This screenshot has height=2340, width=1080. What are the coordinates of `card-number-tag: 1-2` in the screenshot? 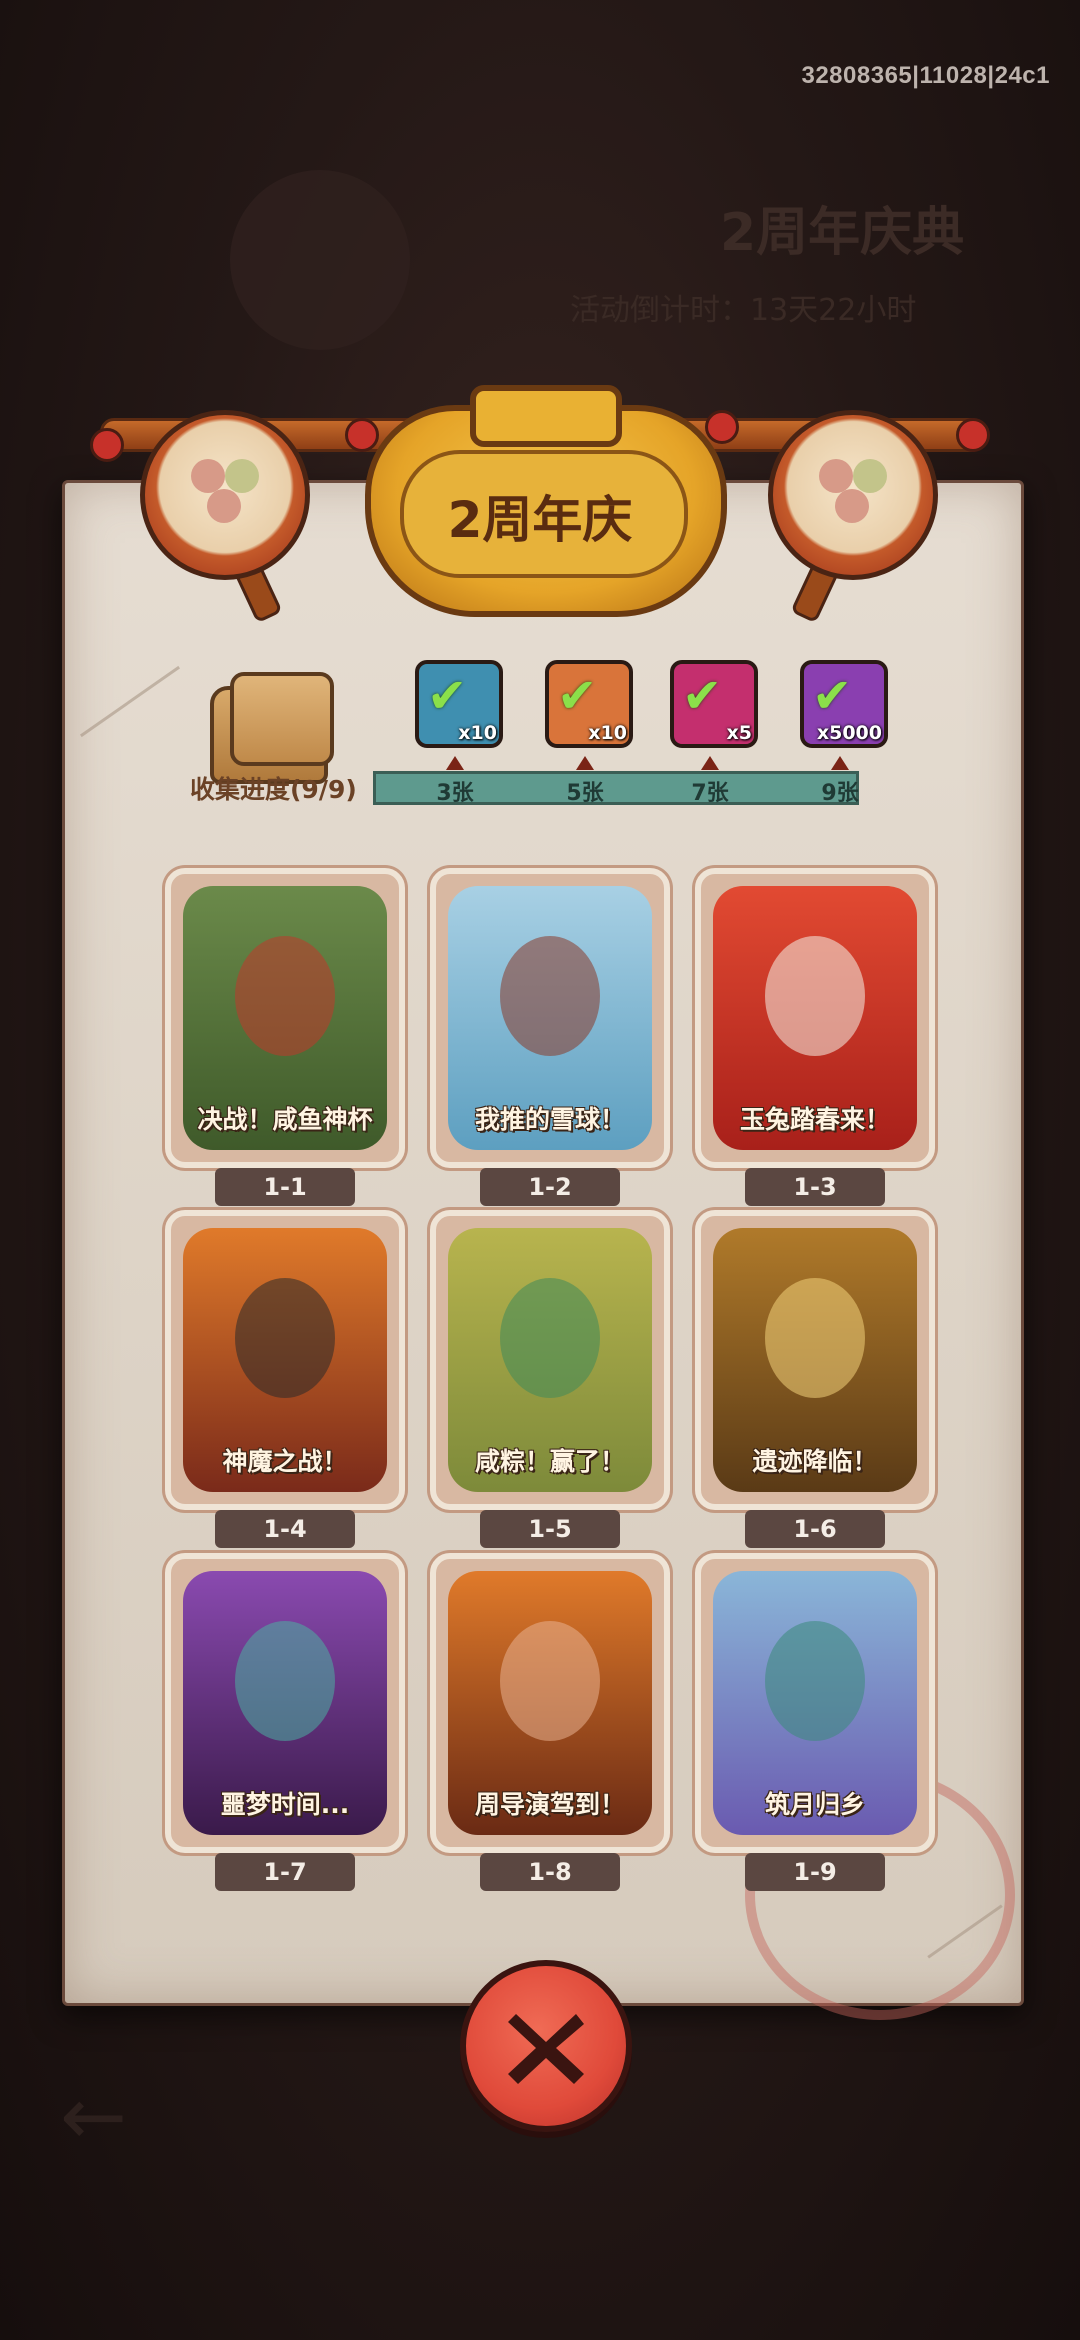 It's located at (550, 1187).